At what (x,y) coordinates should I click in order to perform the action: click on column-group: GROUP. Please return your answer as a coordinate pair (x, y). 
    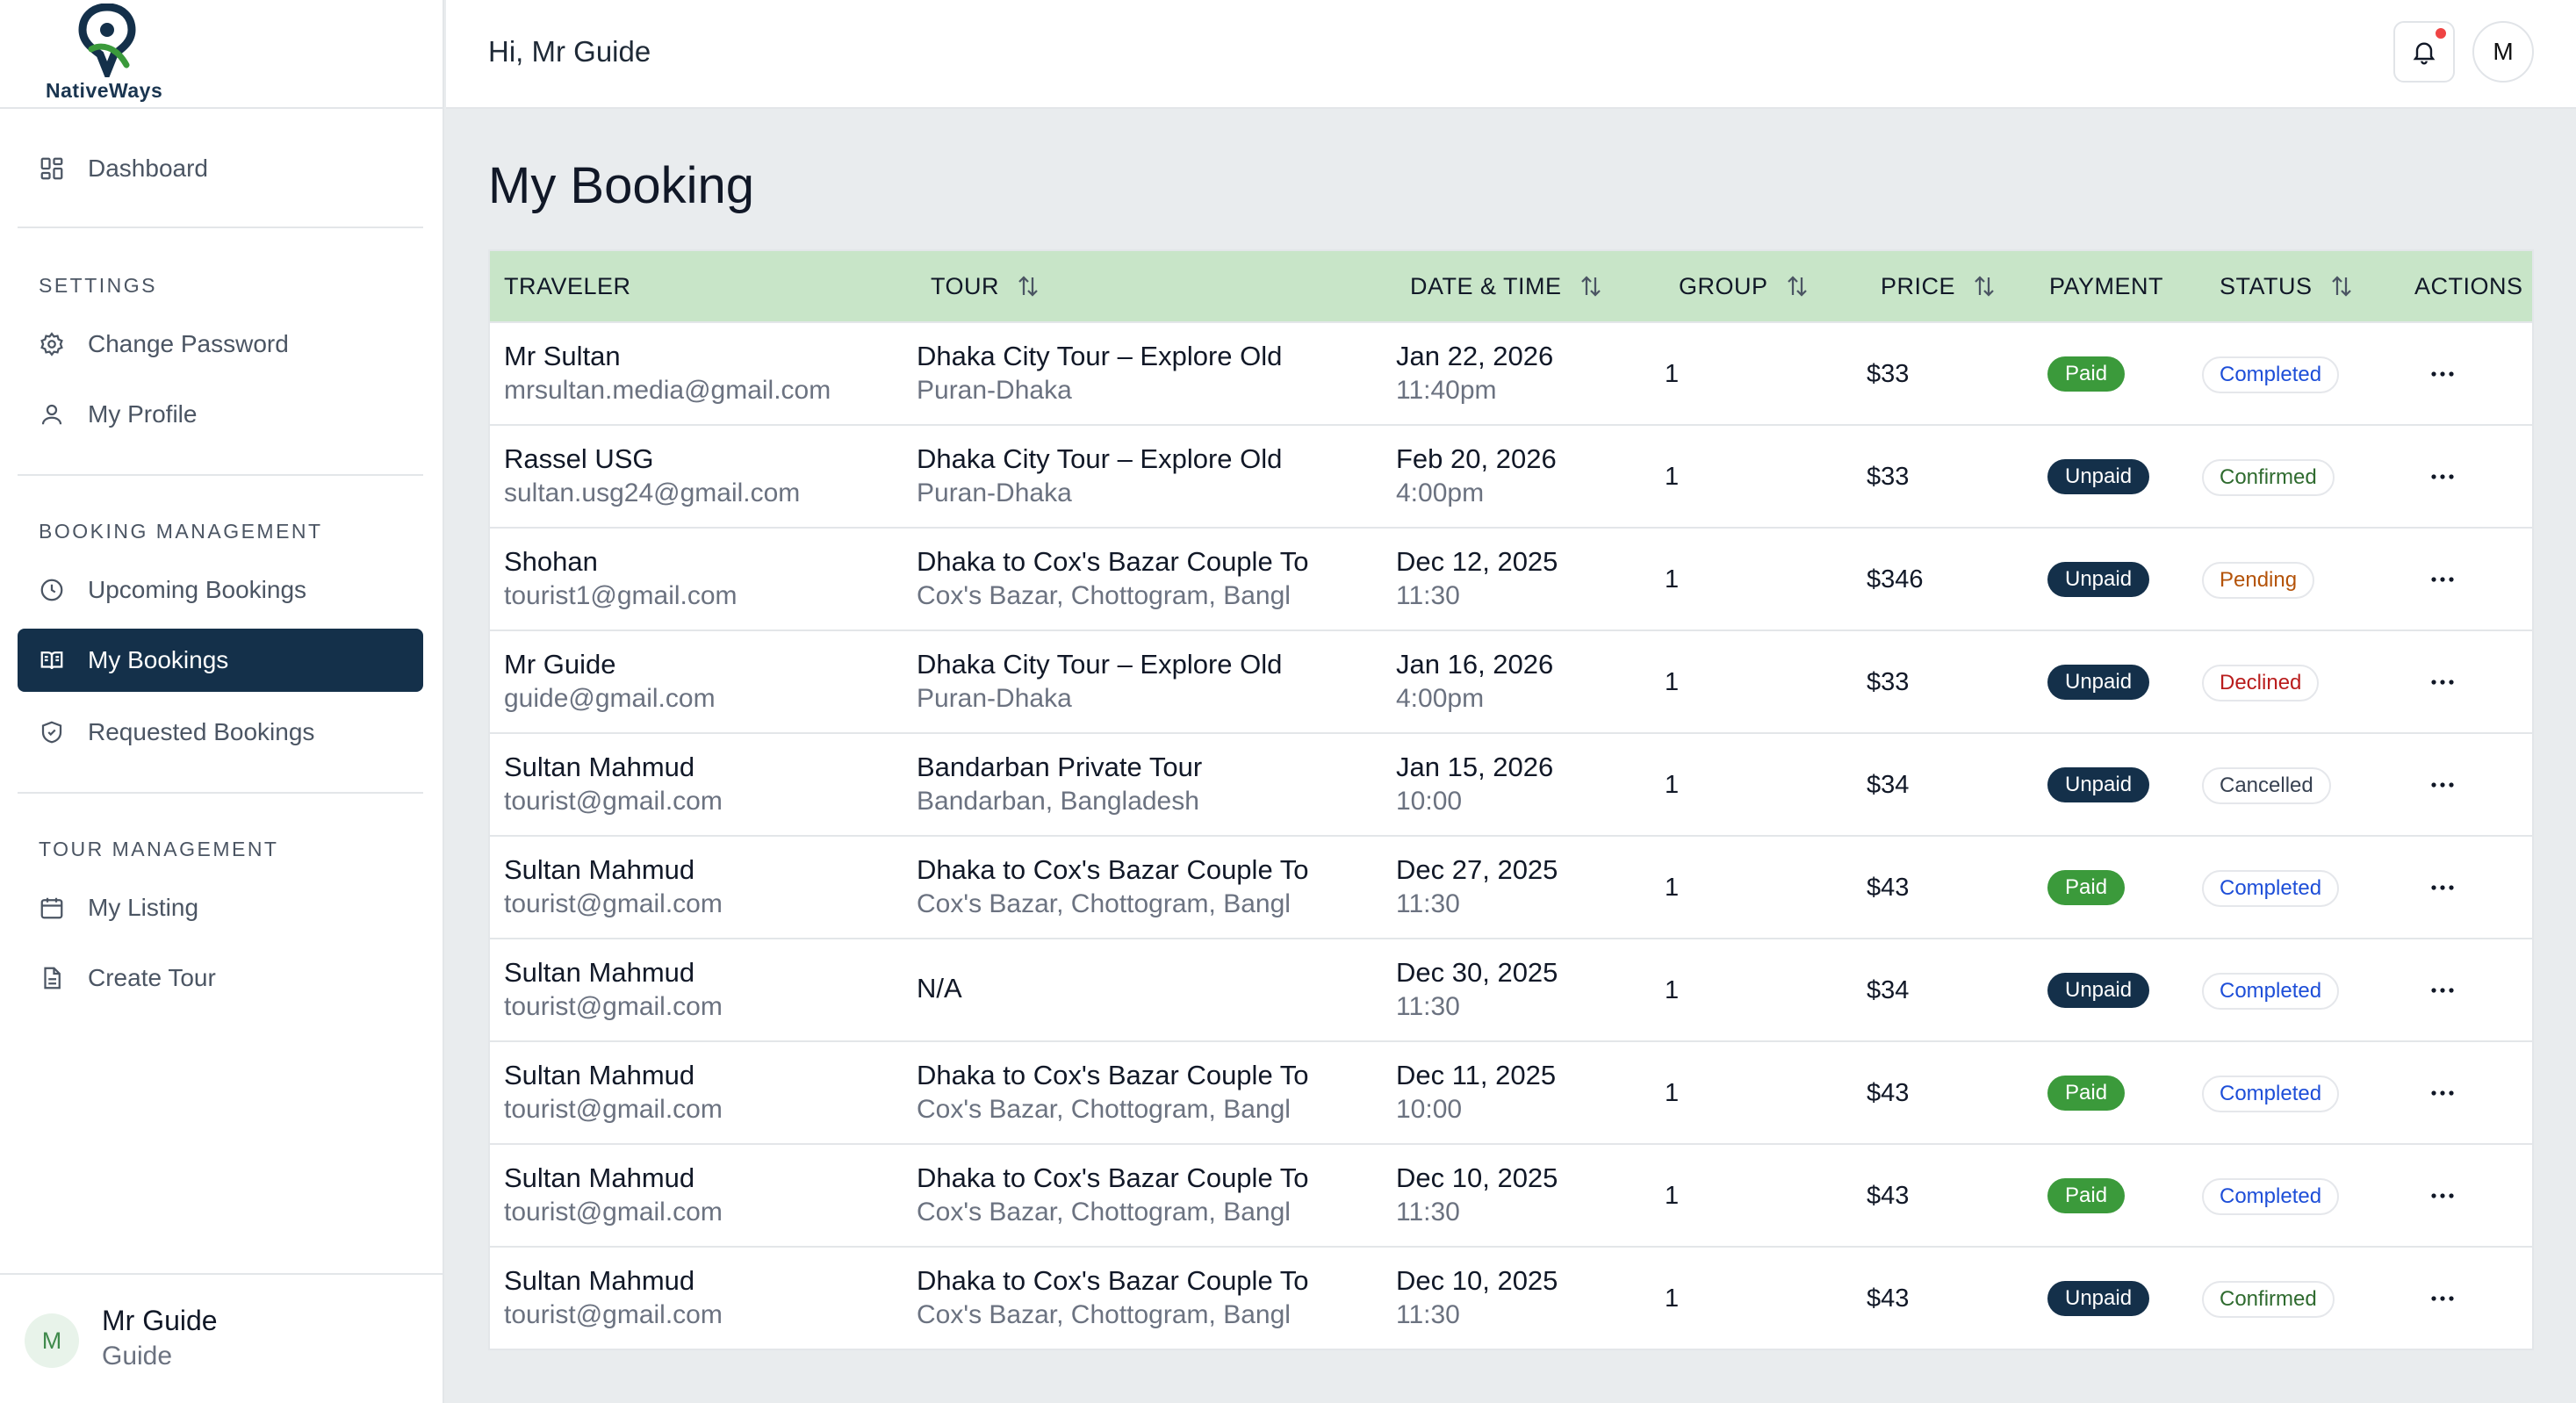
    Looking at the image, I should click on (1744, 286).